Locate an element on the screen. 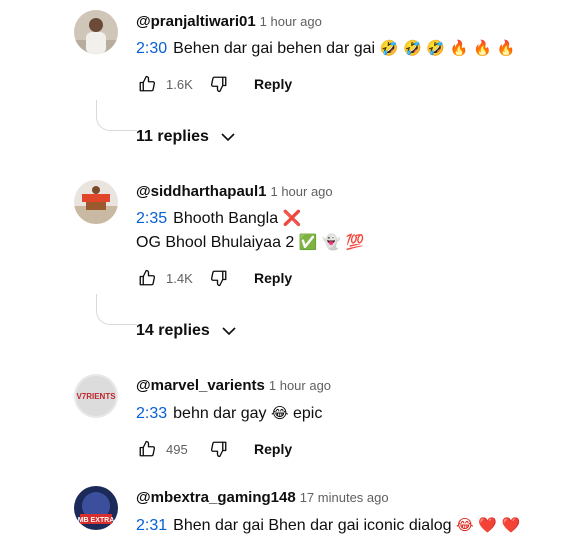 The height and width of the screenshot is (549, 577). comment-text: 2:33 behn dar gay 😂 epic is located at coordinates (229, 413).